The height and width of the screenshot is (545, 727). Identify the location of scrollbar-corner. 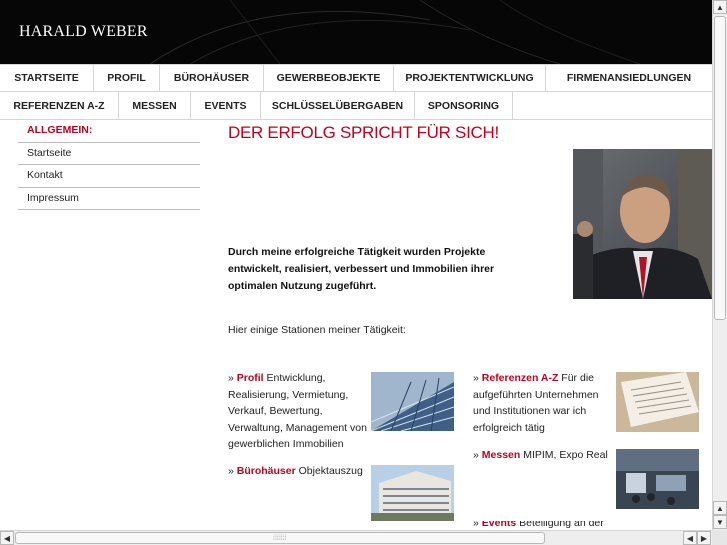
(719, 537).